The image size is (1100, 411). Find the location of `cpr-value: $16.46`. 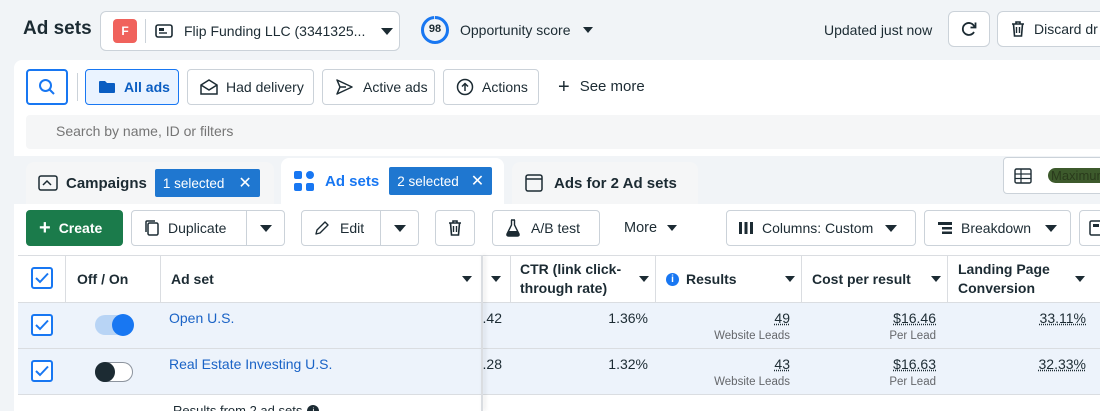

cpr-value: $16.46 is located at coordinates (891, 318).